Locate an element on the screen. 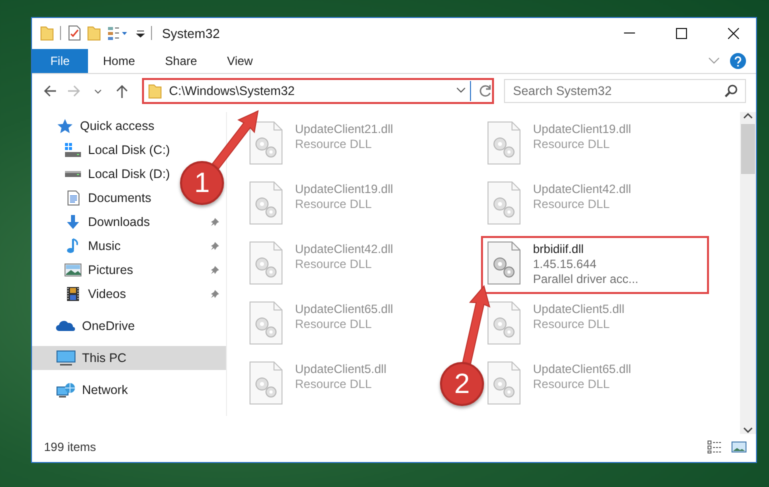 The image size is (769, 487). help-icon is located at coordinates (738, 61).